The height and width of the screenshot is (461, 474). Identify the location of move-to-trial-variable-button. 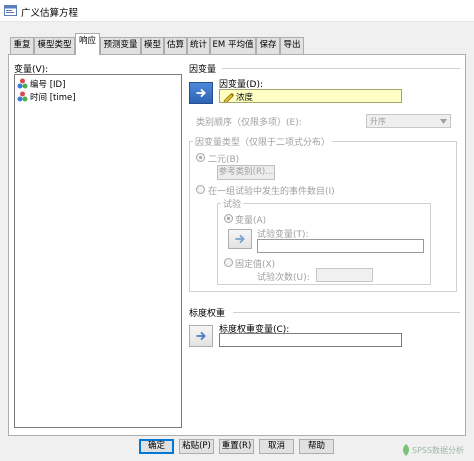
(240, 239).